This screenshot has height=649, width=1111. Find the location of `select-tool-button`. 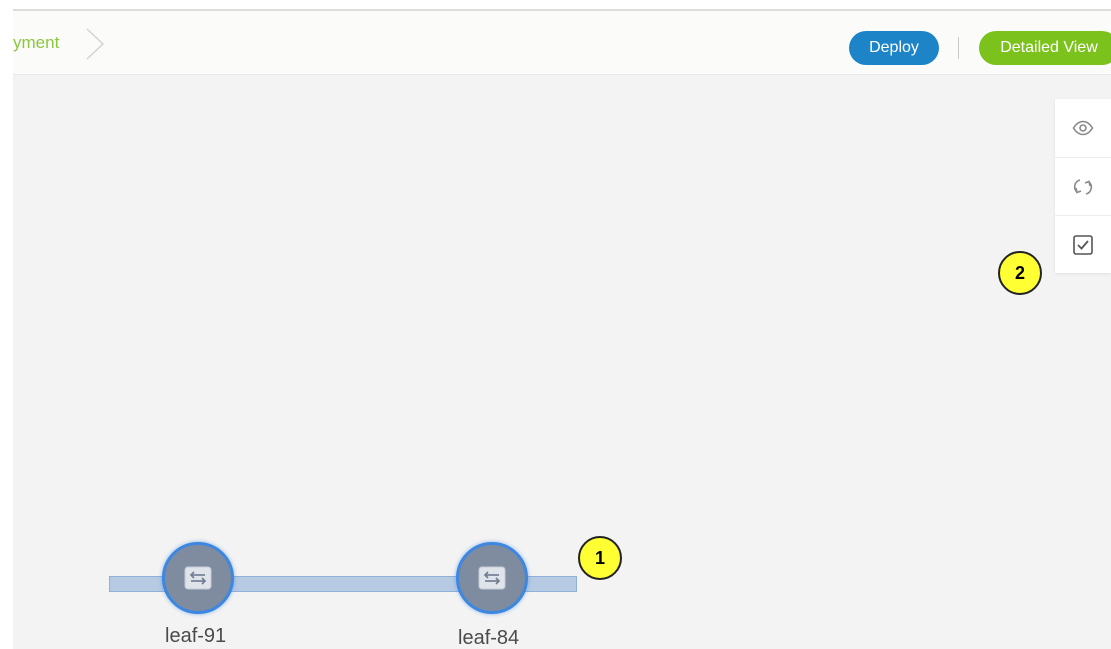

select-tool-button is located at coordinates (1083, 244).